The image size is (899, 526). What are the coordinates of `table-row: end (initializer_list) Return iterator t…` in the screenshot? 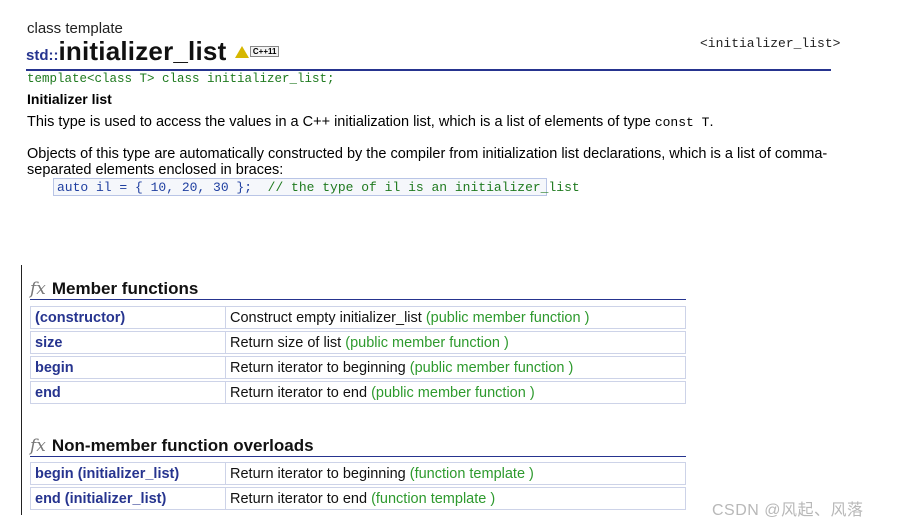 It's located at (358, 498).